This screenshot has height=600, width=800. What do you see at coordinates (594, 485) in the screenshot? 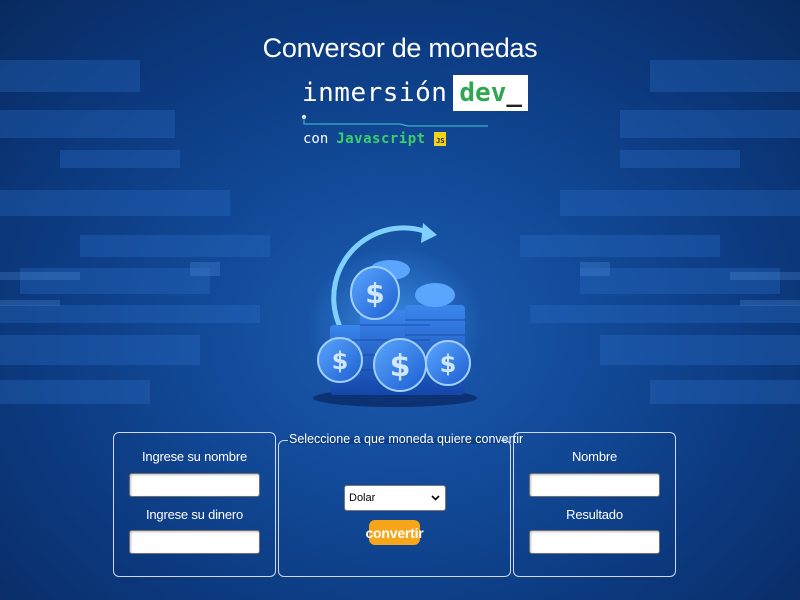
I see `result-name-field` at bounding box center [594, 485].